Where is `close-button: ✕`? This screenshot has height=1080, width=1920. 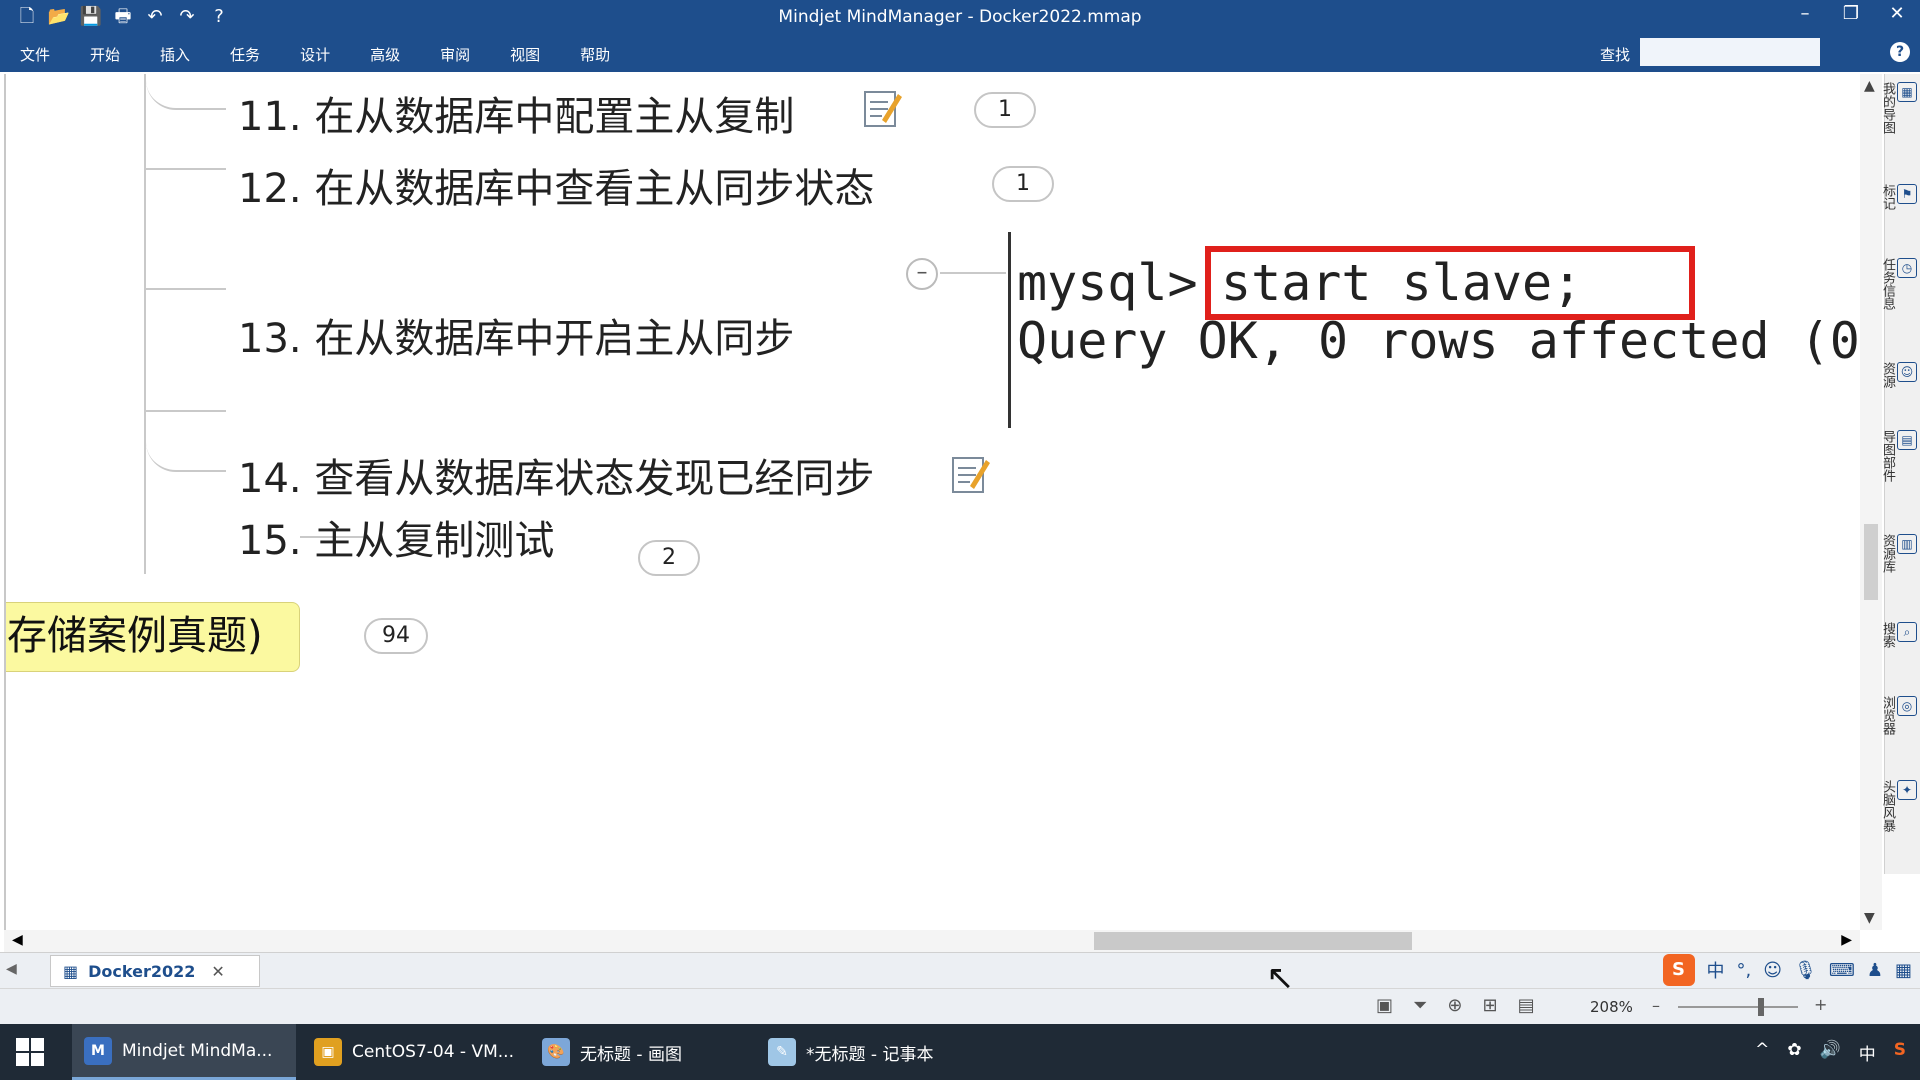 close-button: ✕ is located at coordinates (1897, 13).